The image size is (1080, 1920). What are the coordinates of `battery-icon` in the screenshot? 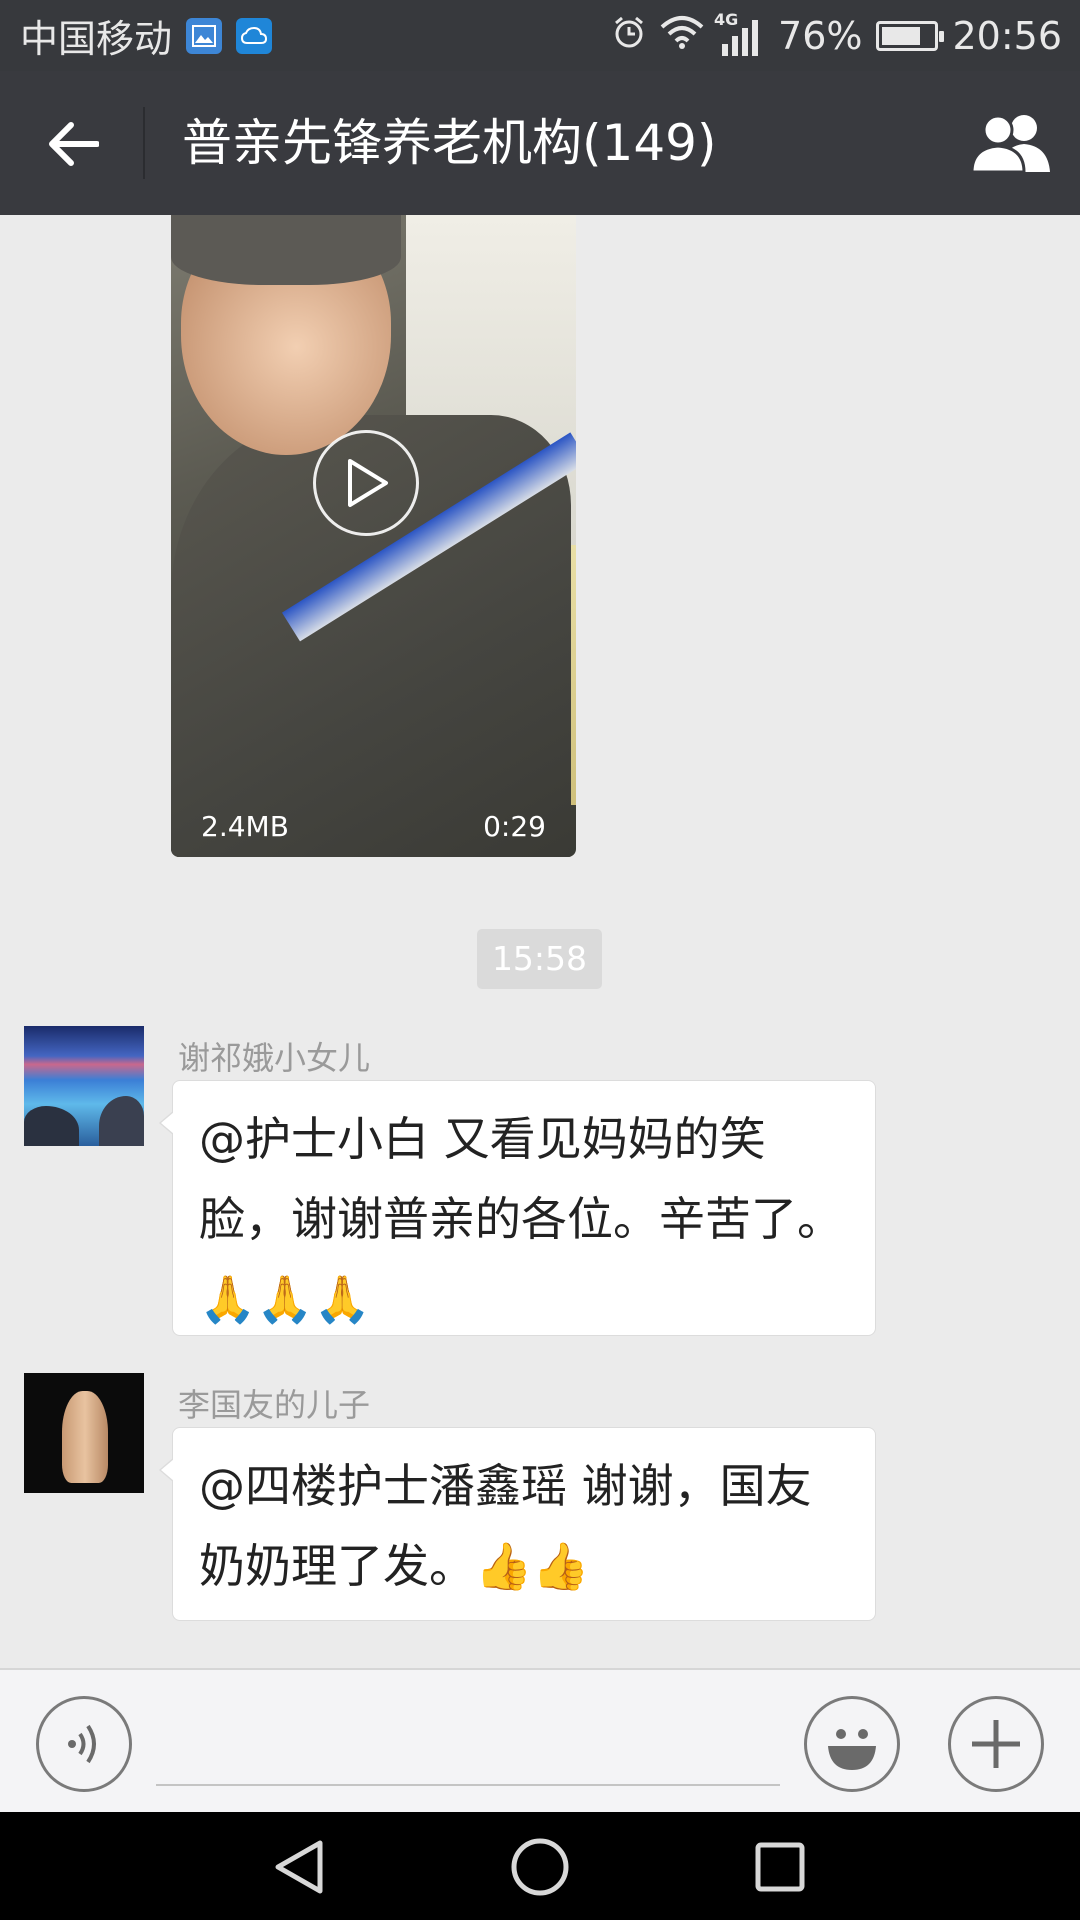 It's located at (910, 35).